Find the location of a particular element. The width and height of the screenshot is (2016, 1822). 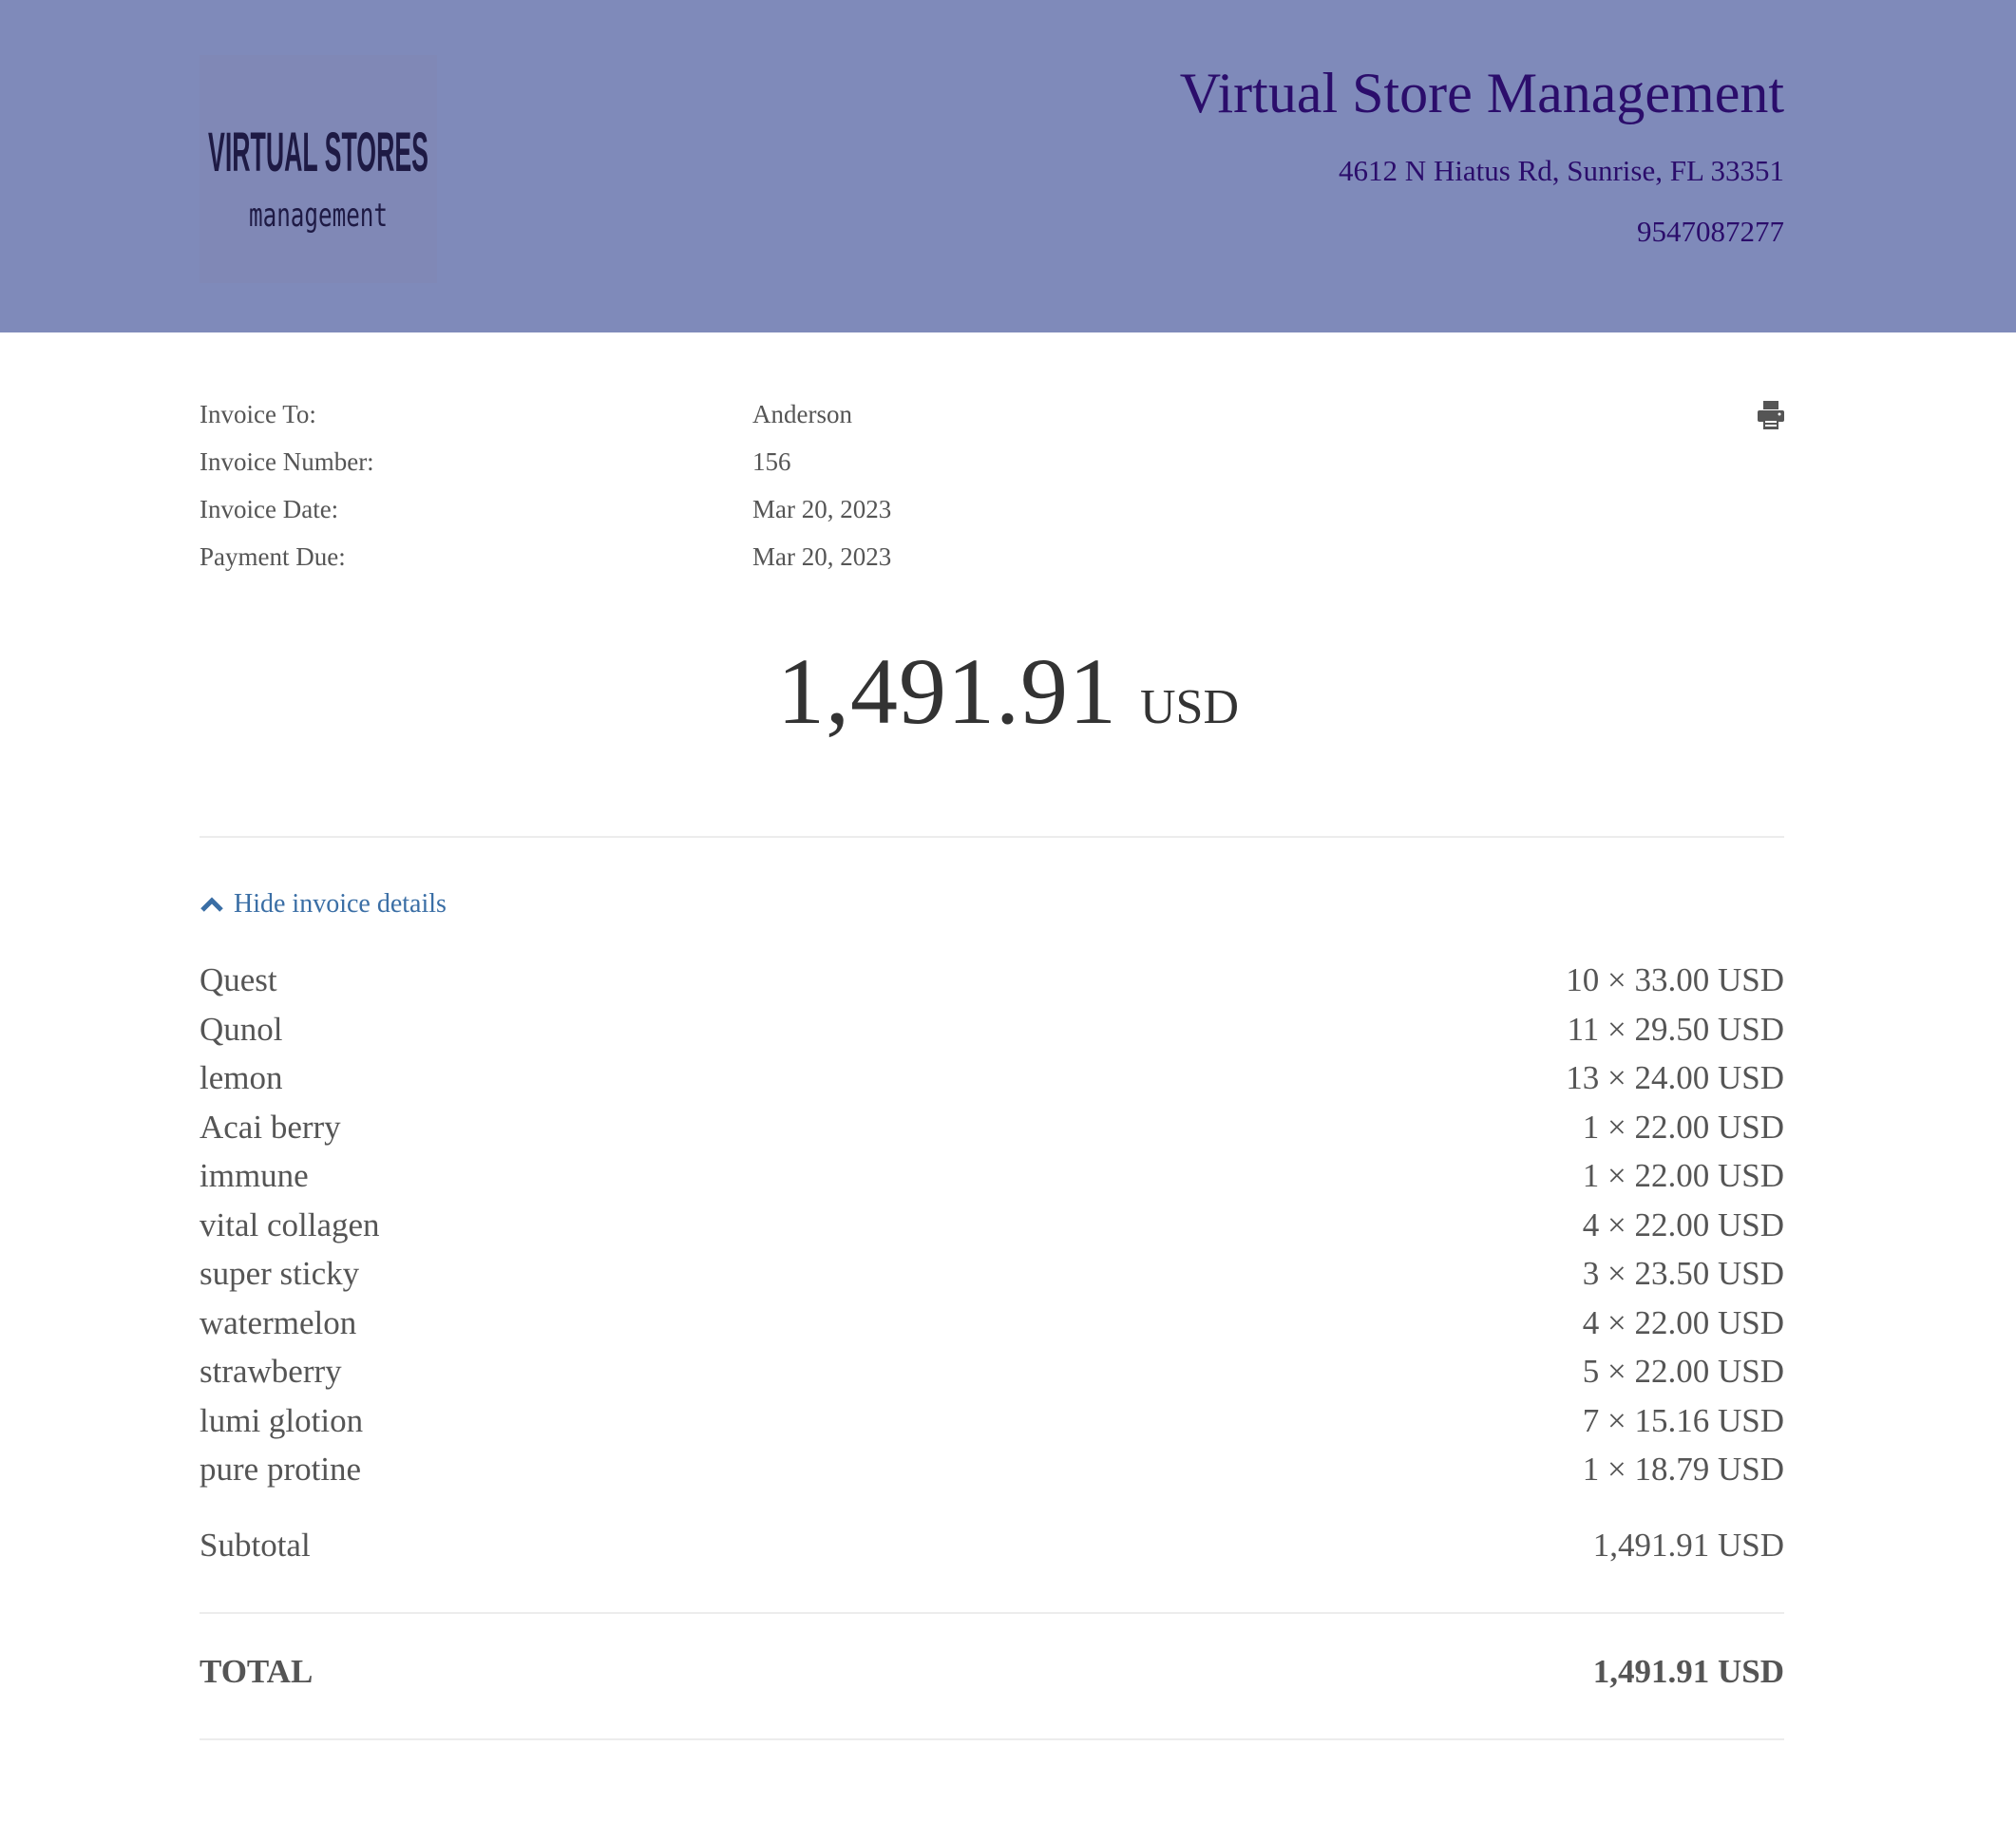

subtotal-label: Subtotal is located at coordinates (255, 1545).